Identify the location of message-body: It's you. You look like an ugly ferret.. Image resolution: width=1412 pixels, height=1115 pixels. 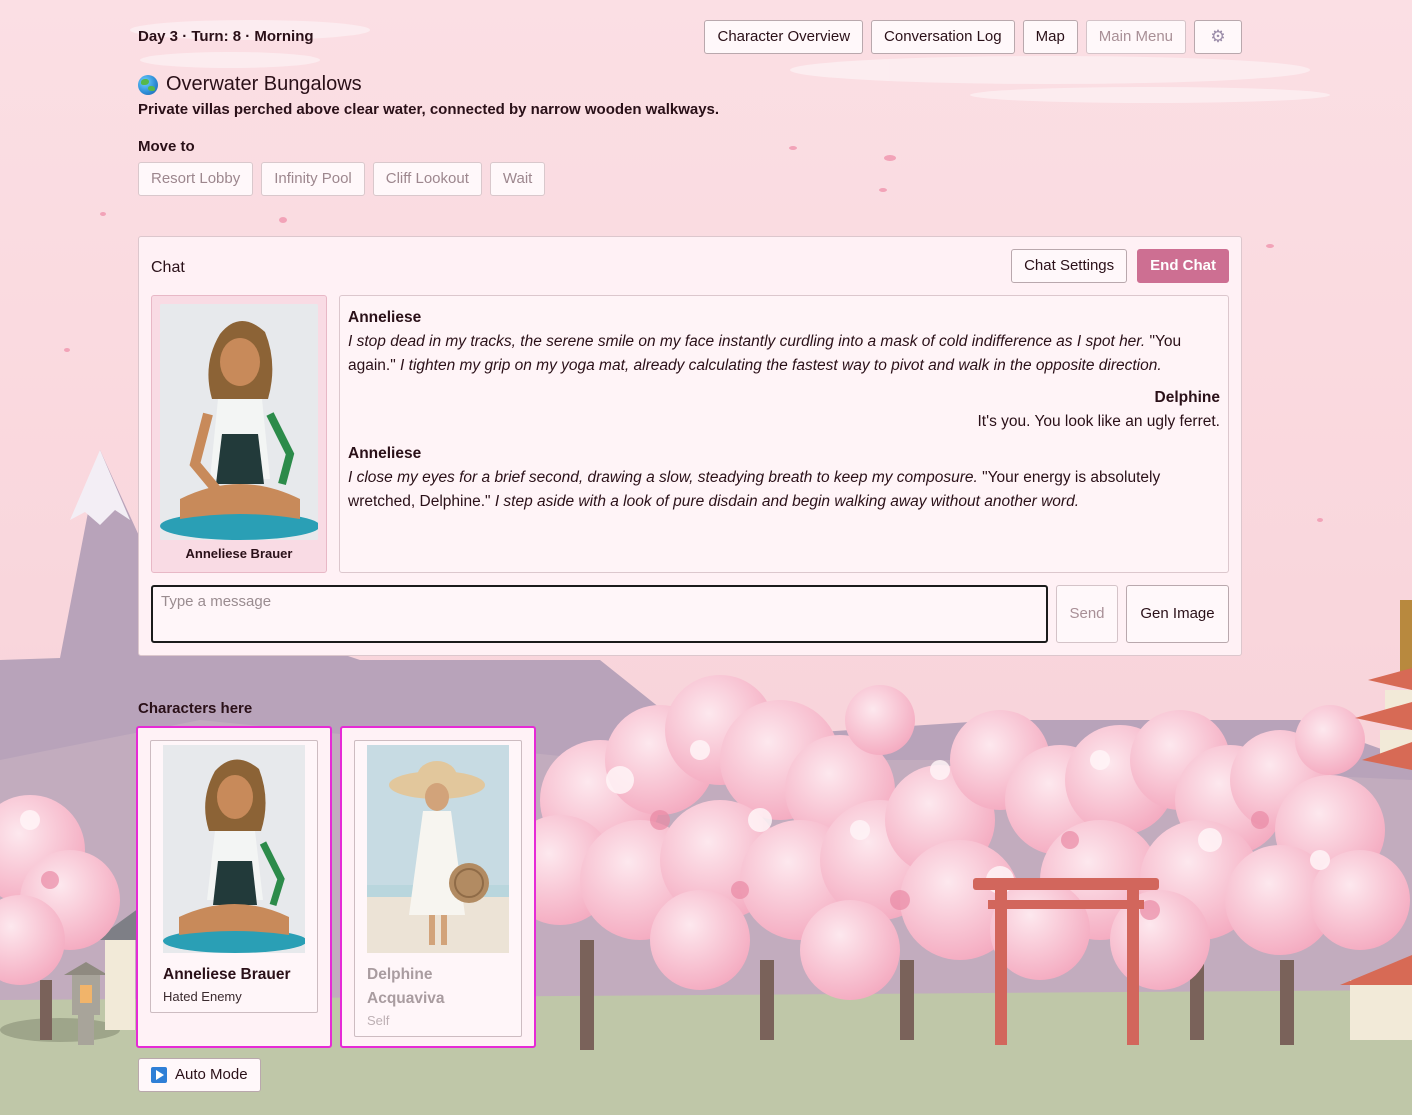
(1099, 421).